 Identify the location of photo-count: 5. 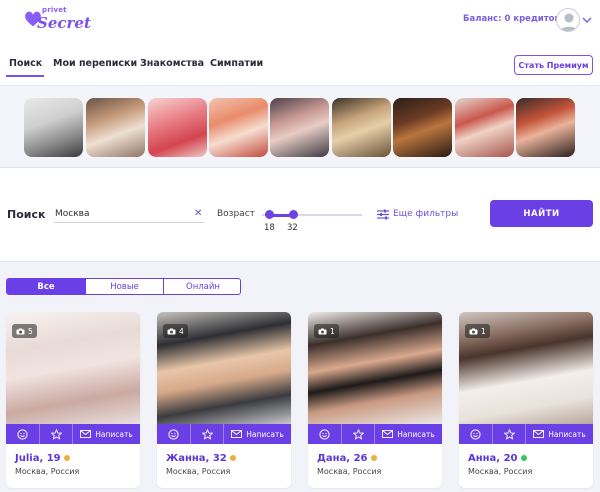
(30, 331).